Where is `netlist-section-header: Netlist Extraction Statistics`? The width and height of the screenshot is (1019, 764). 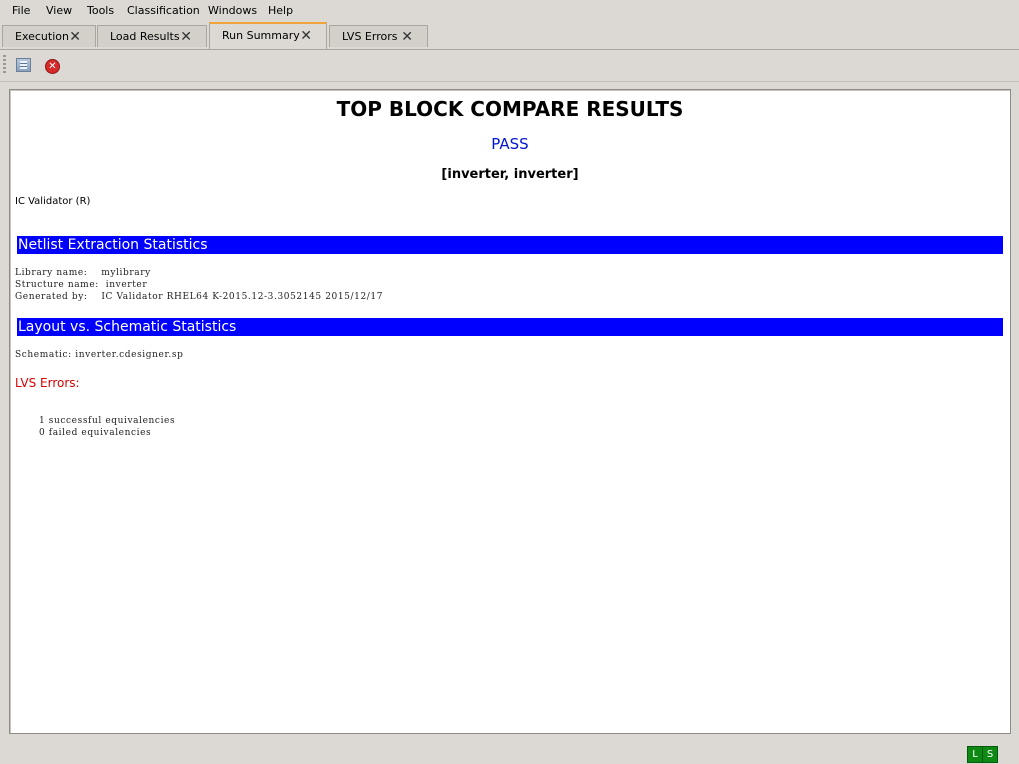 netlist-section-header: Netlist Extraction Statistics is located at coordinates (510, 245).